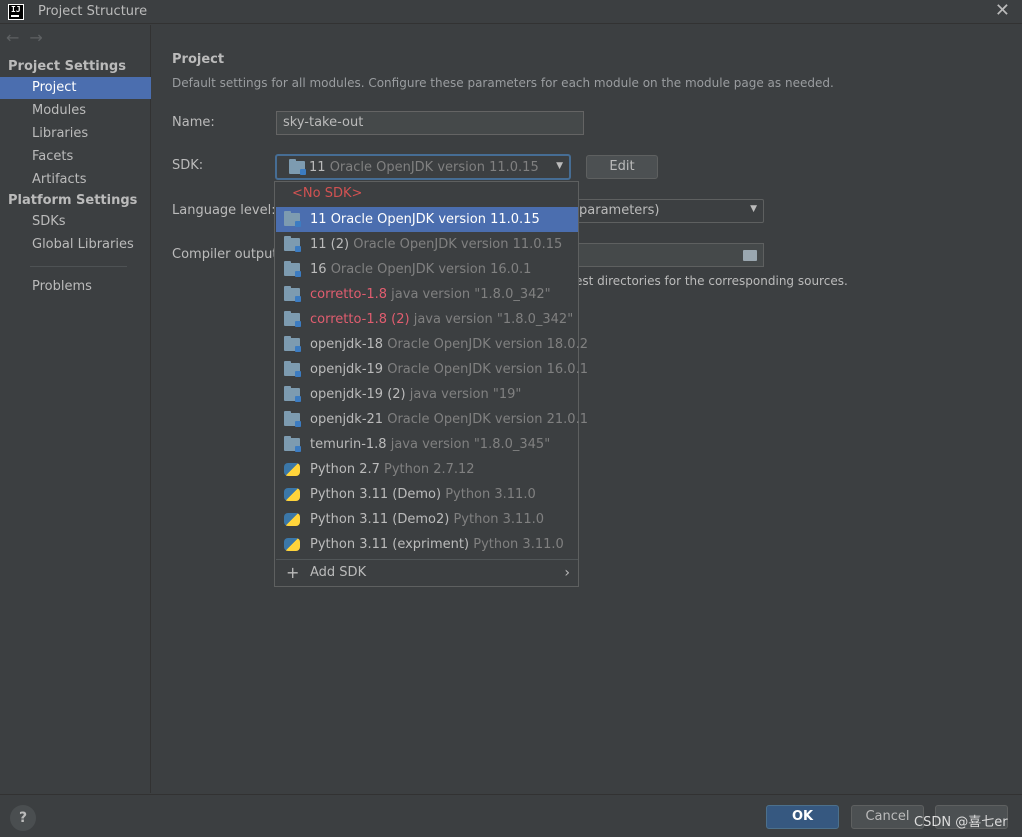 The height and width of the screenshot is (837, 1022). I want to click on sdk-list-item: 11 (2) Oracle OpenJDK version 11.0.15, so click(427, 244).